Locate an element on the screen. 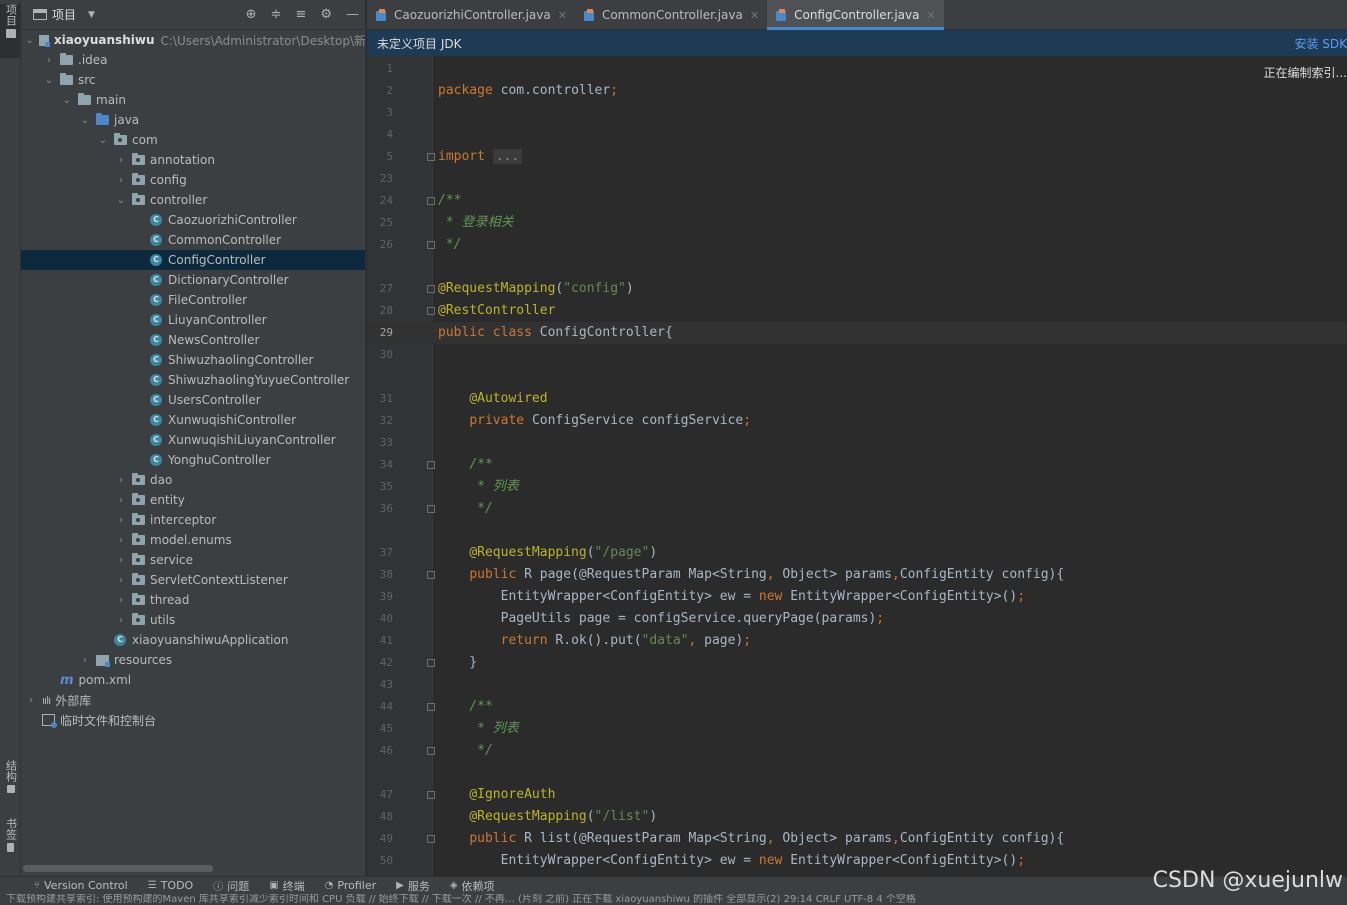 The image size is (1347, 905). code-line: 25 * 登录相关 is located at coordinates (857, 223).